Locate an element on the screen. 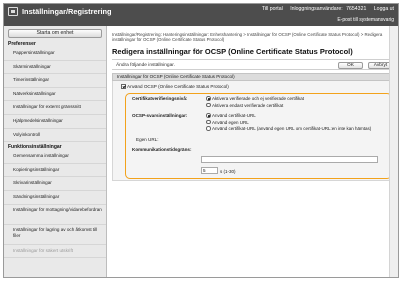  use-ocsp-checkbox is located at coordinates (123, 86).